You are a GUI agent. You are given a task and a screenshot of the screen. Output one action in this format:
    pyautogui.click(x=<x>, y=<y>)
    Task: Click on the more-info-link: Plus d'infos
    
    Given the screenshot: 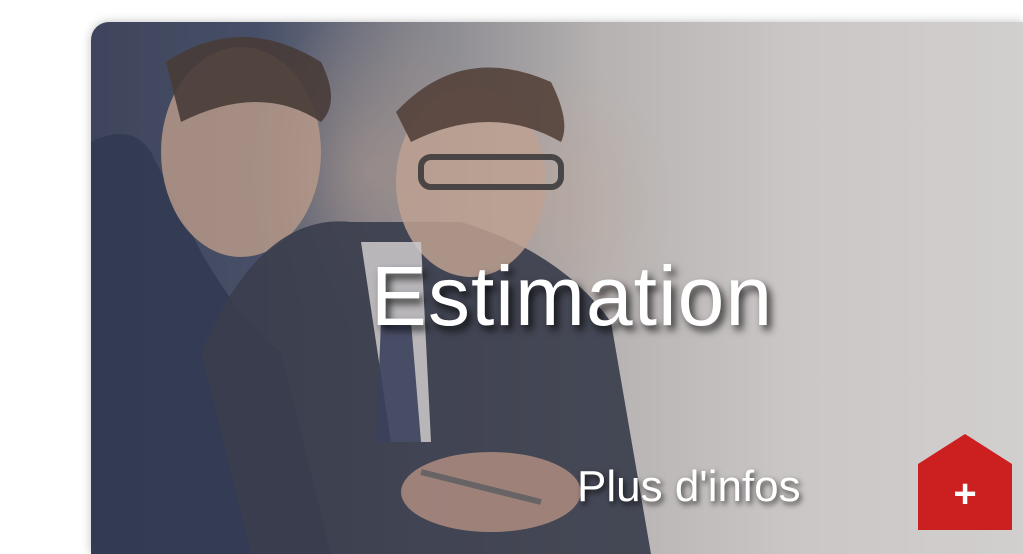 What is the action you would take?
    pyautogui.click(x=689, y=487)
    